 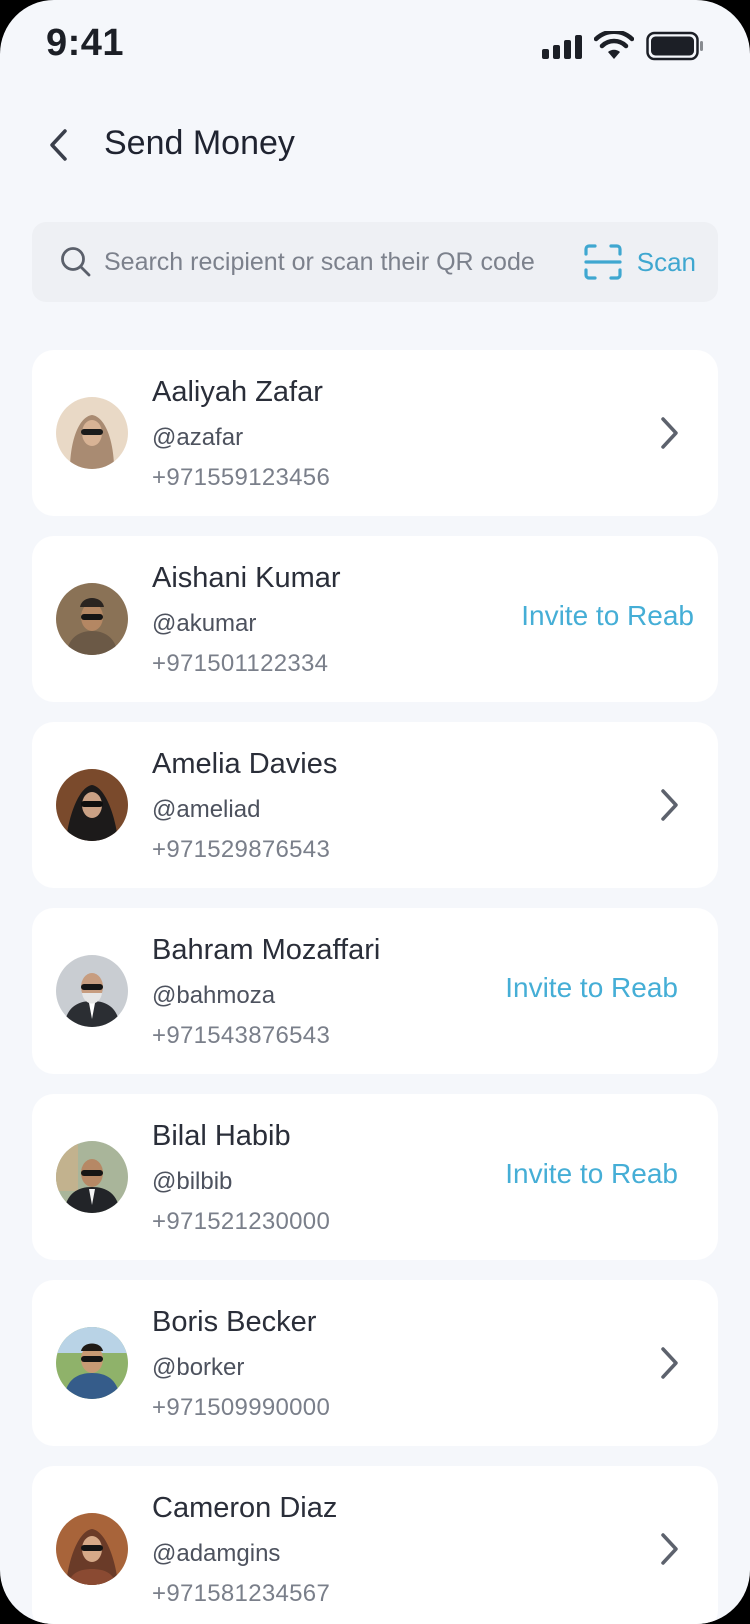 What do you see at coordinates (216, 1553) in the screenshot?
I see `contact-handle: @adamgins` at bounding box center [216, 1553].